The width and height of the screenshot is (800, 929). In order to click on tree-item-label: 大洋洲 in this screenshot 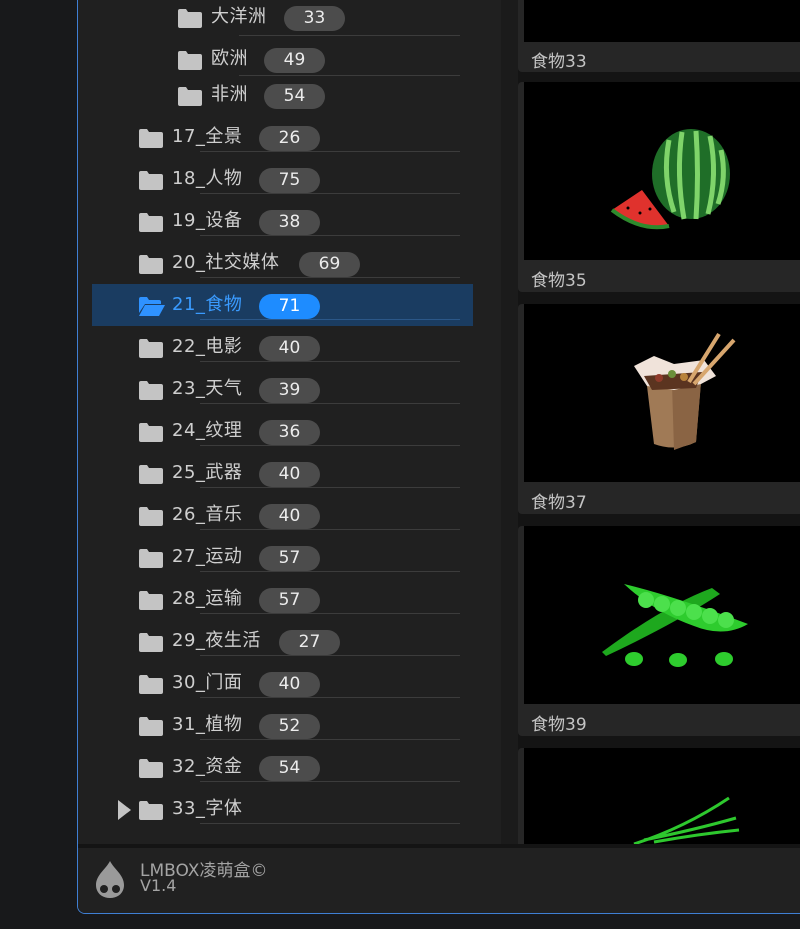, I will do `click(239, 16)`.